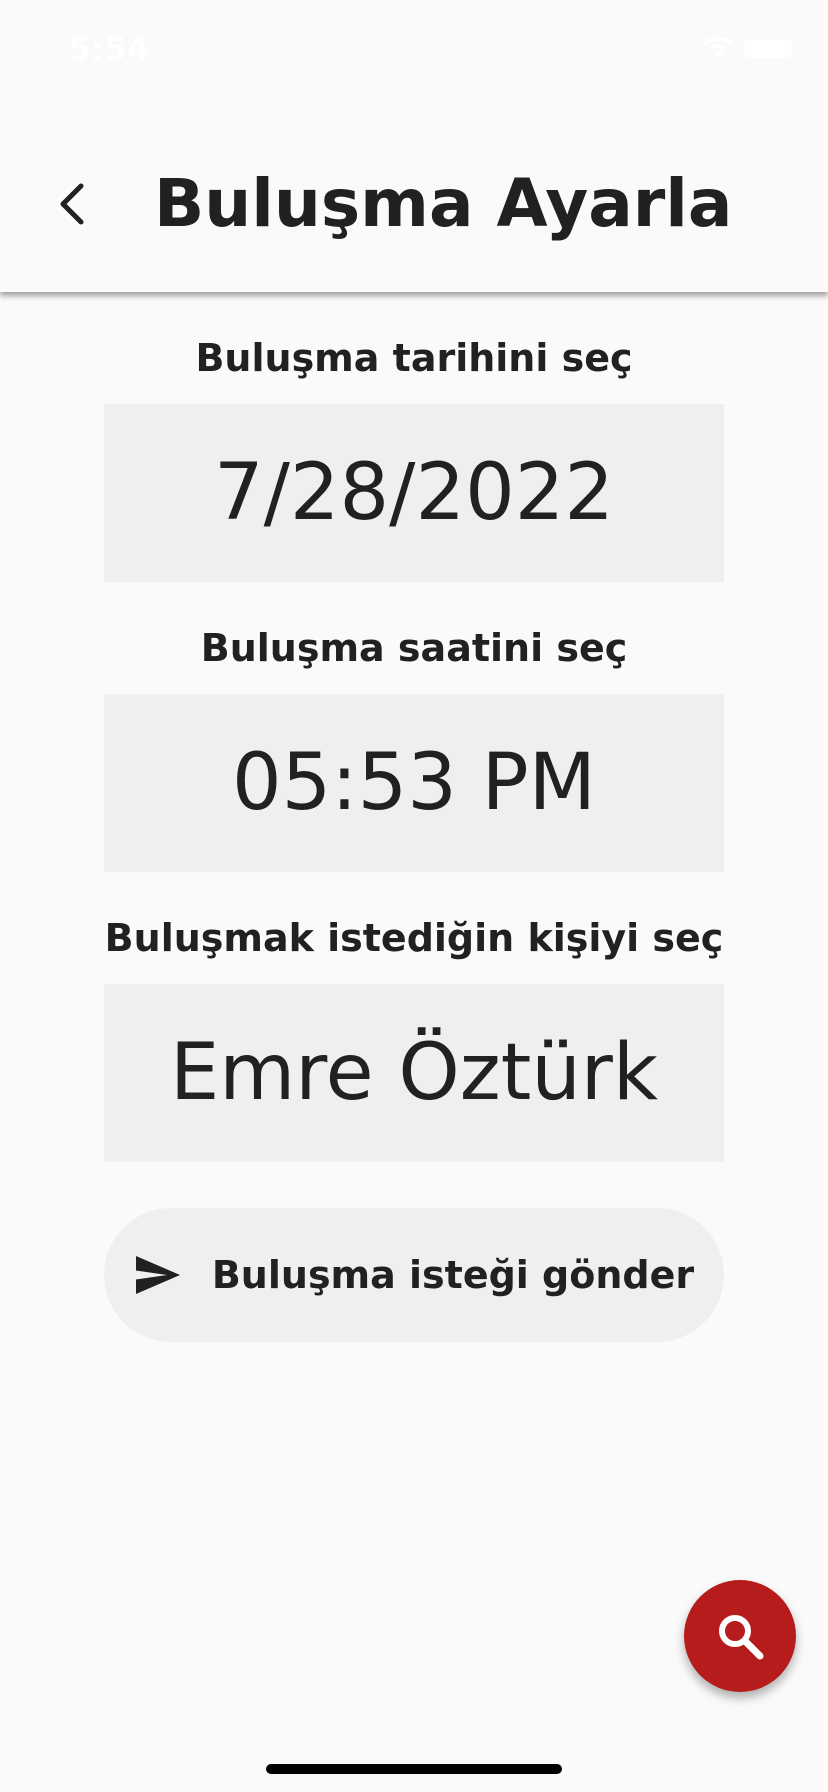  I want to click on chevron-left-icon, so click(72, 204).